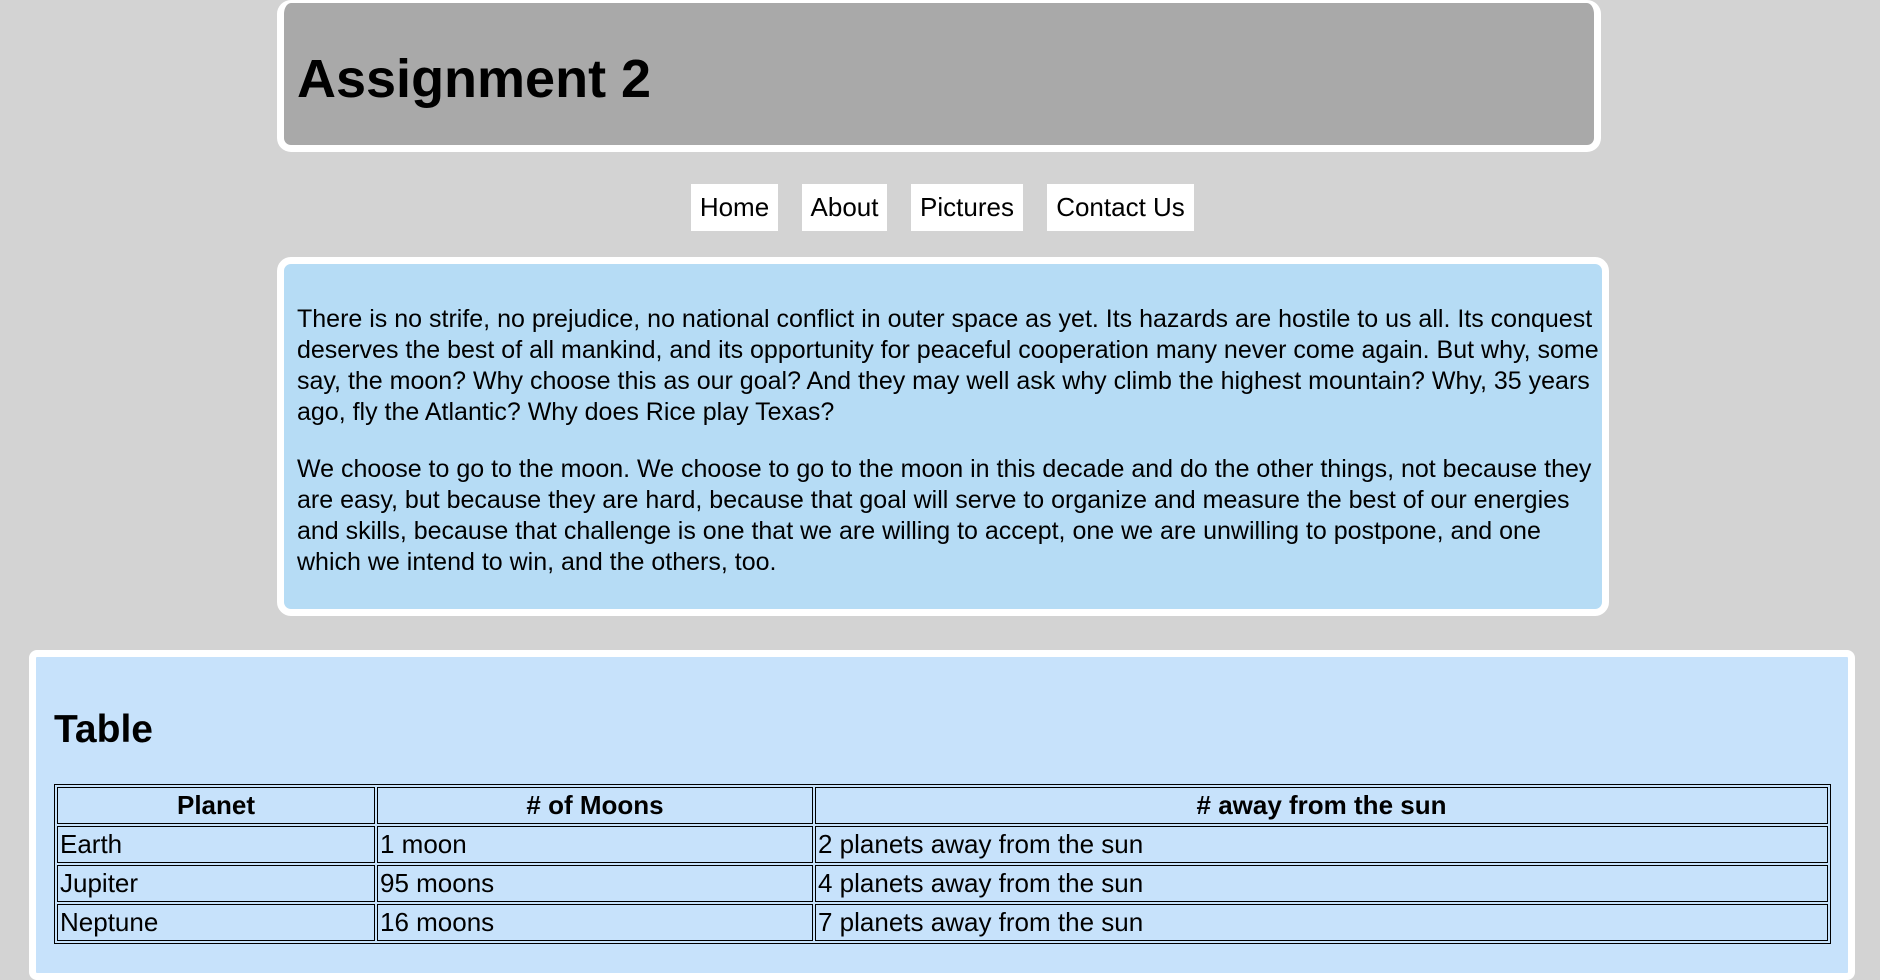 The image size is (1880, 980). I want to click on table-cell: 1 moon, so click(595, 844).